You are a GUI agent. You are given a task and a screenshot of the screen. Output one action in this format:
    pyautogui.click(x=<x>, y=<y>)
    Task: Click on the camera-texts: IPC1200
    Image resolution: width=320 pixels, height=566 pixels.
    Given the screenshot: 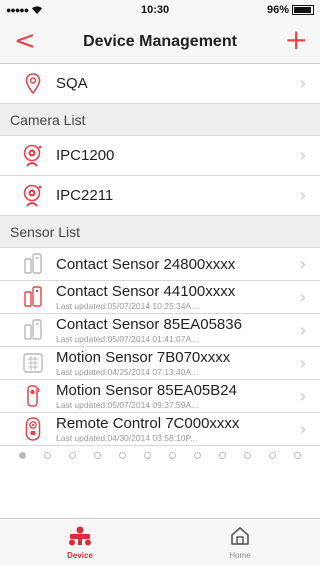 What is the action you would take?
    pyautogui.click(x=173, y=155)
    